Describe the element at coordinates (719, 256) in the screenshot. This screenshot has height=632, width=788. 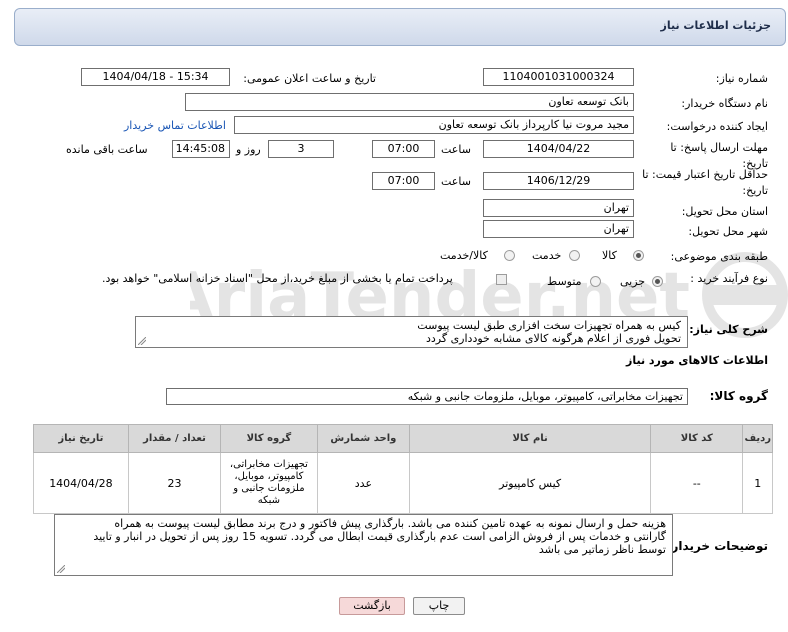
I see `category-label: طبقه بندی موضوعی:` at that location.